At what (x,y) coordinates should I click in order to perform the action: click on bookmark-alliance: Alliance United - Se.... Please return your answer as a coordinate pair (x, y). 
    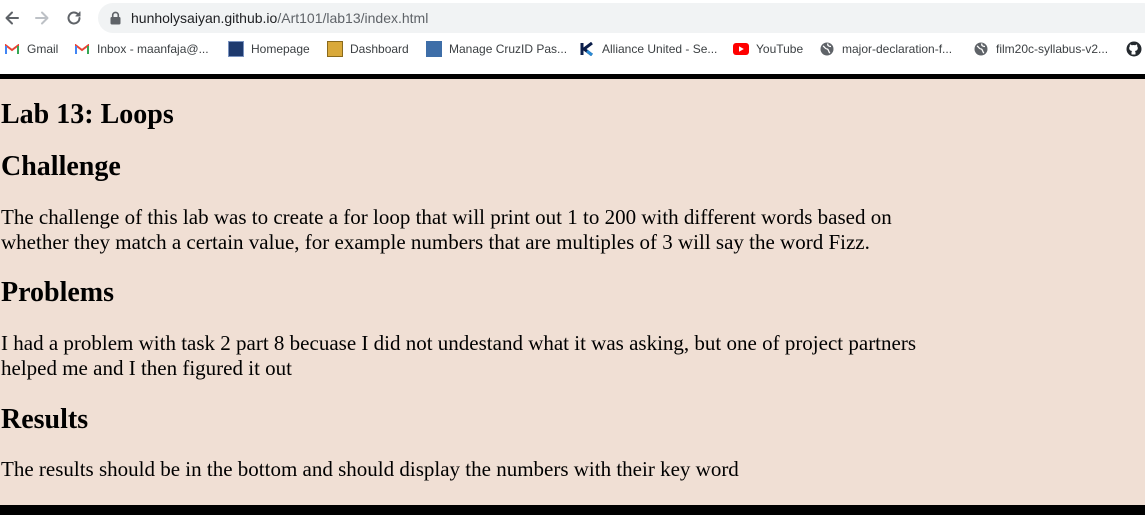
    Looking at the image, I should click on (648, 49).